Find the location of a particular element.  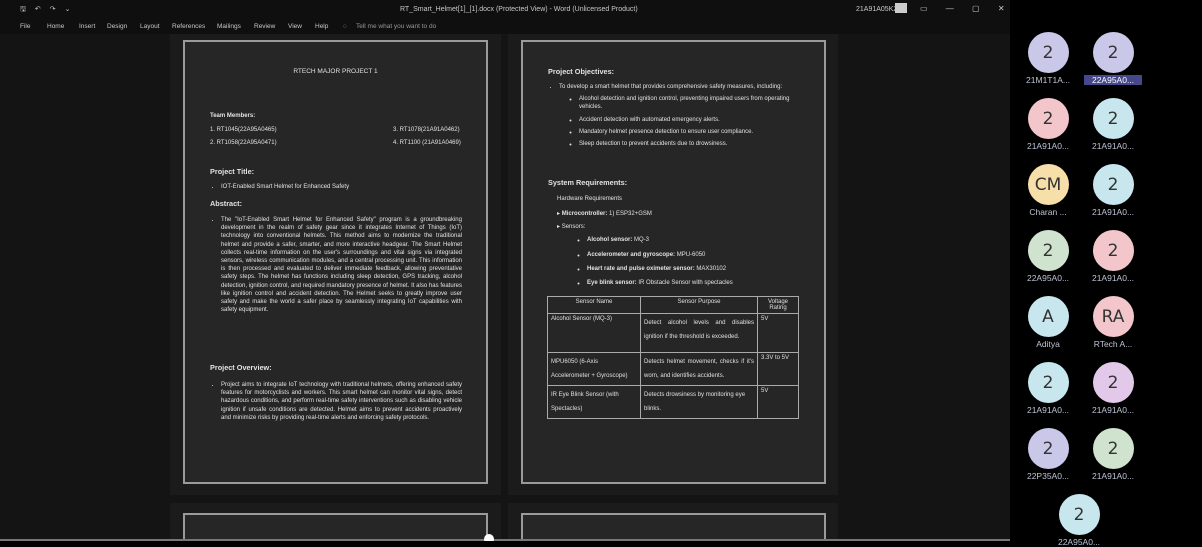

system-requirements-heading: System Requirements: is located at coordinates (588, 182).